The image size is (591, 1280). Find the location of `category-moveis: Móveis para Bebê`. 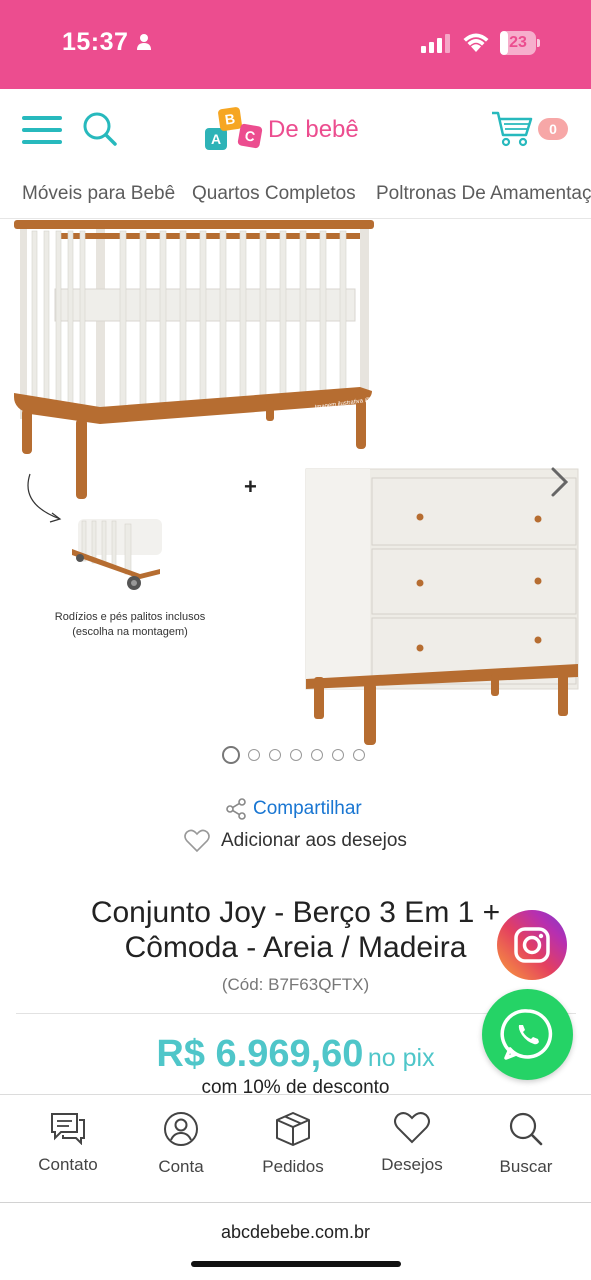

category-moveis: Móveis para Bebê is located at coordinates (98, 194).